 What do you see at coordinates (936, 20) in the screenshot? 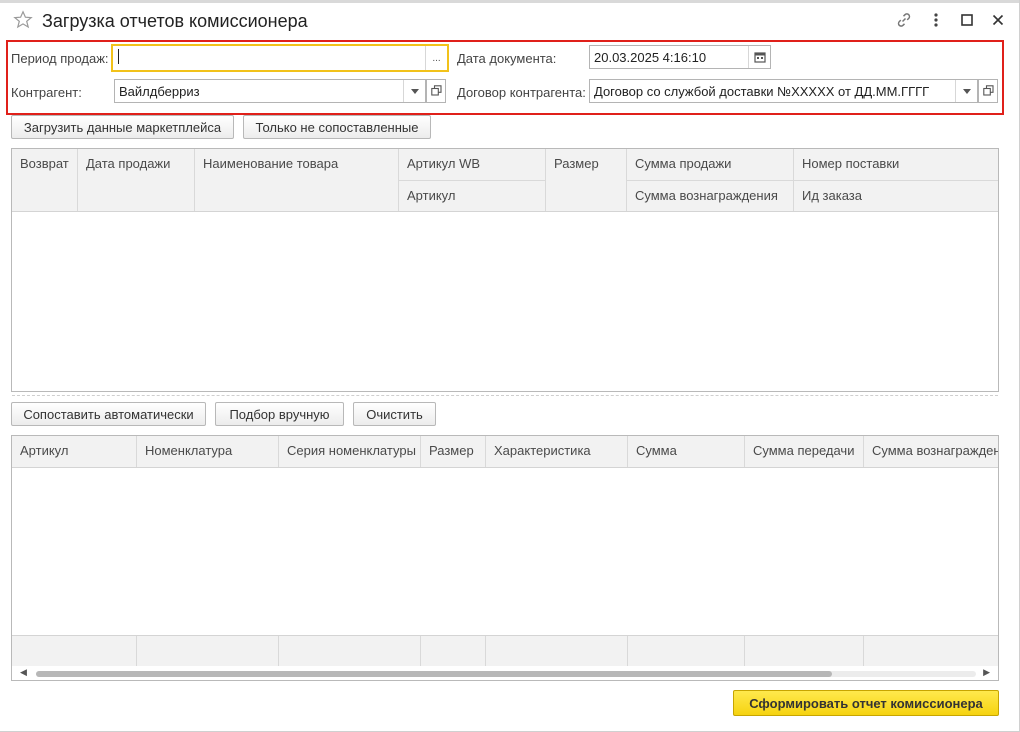
I see `more-icon` at bounding box center [936, 20].